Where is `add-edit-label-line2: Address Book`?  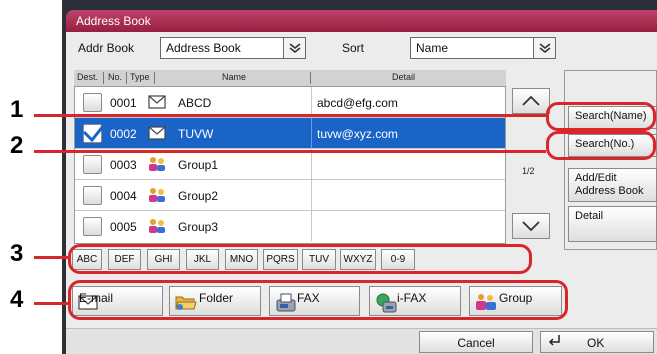 add-edit-label-line2: Address Book is located at coordinates (609, 191).